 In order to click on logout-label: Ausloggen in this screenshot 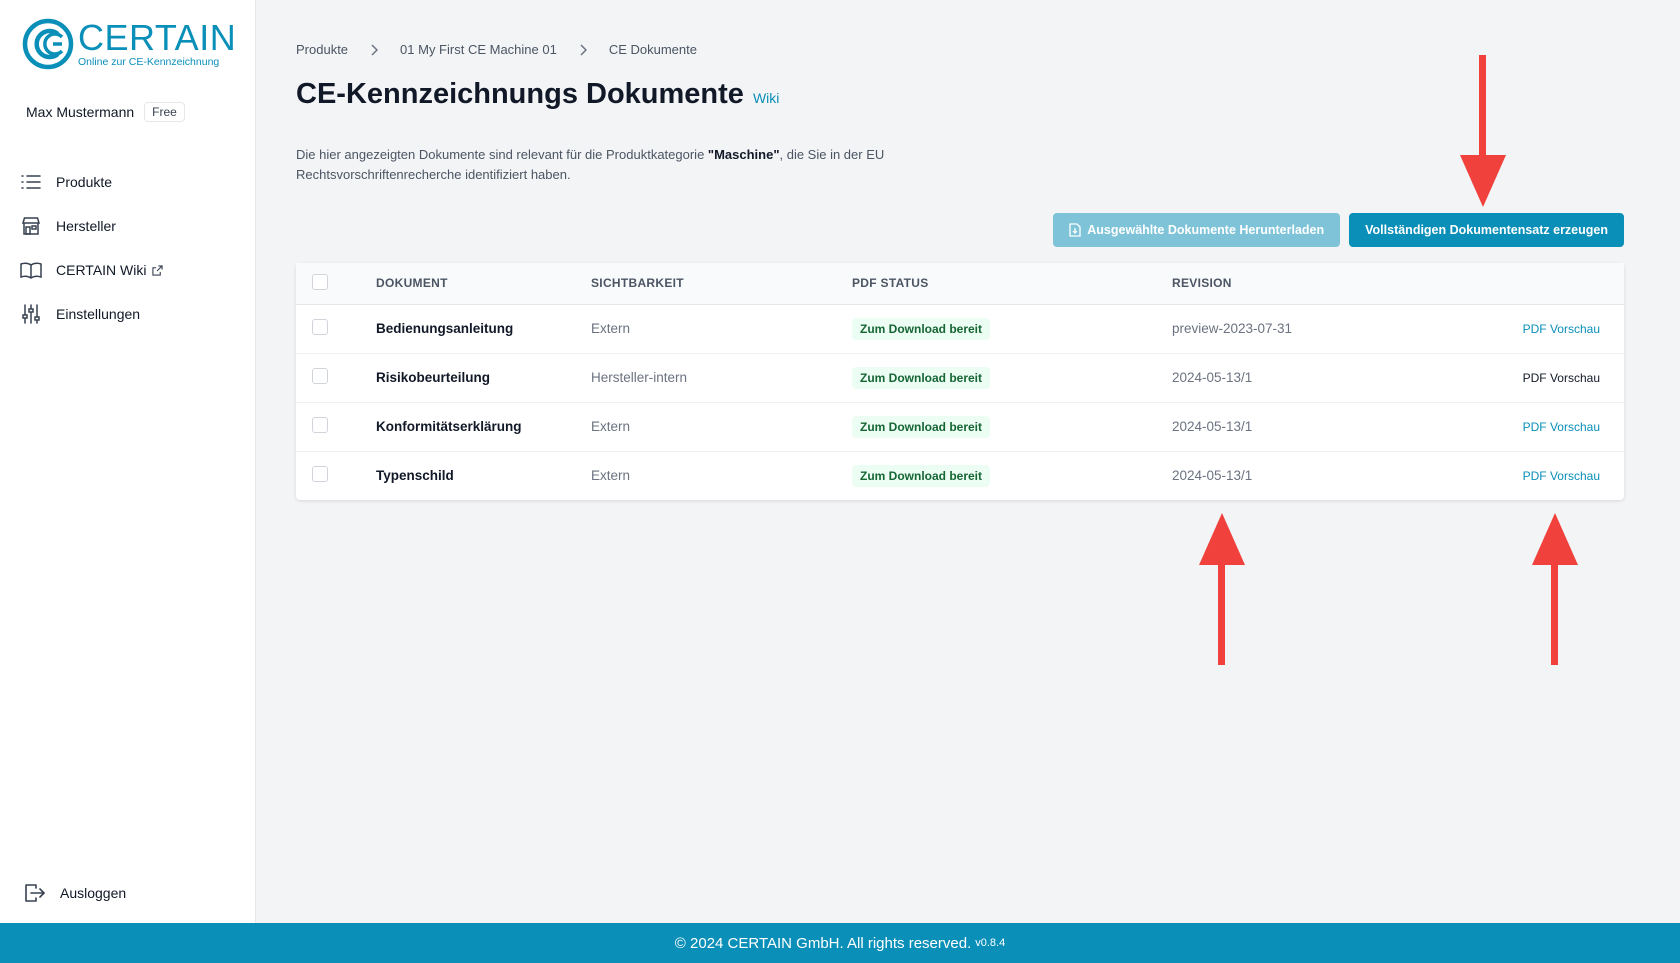, I will do `click(93, 893)`.